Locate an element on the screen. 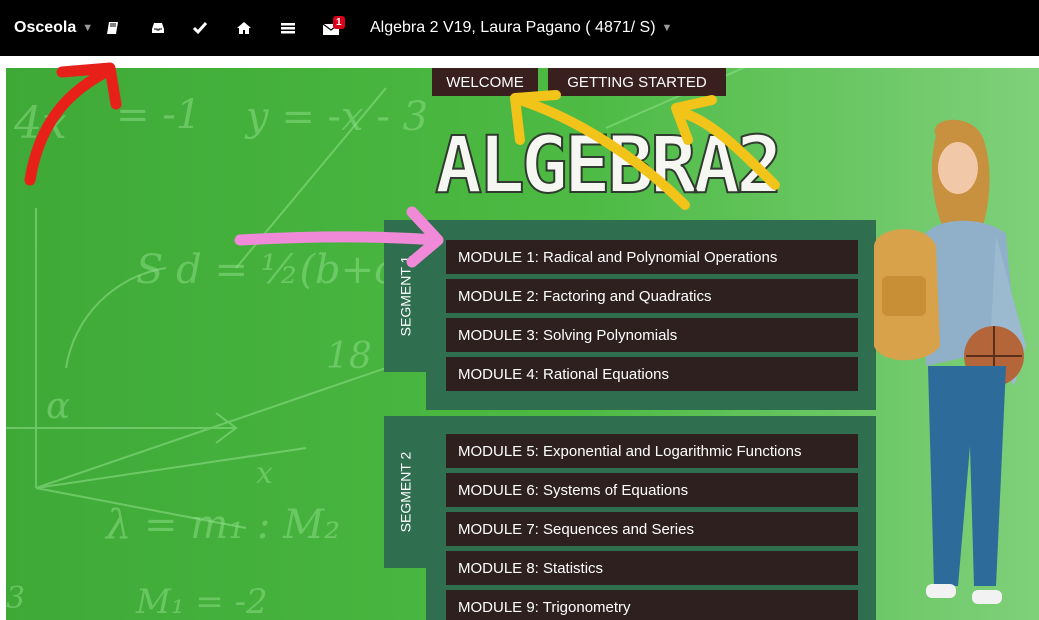 The height and width of the screenshot is (620, 1039). svg-text: x is located at coordinates (264, 473).